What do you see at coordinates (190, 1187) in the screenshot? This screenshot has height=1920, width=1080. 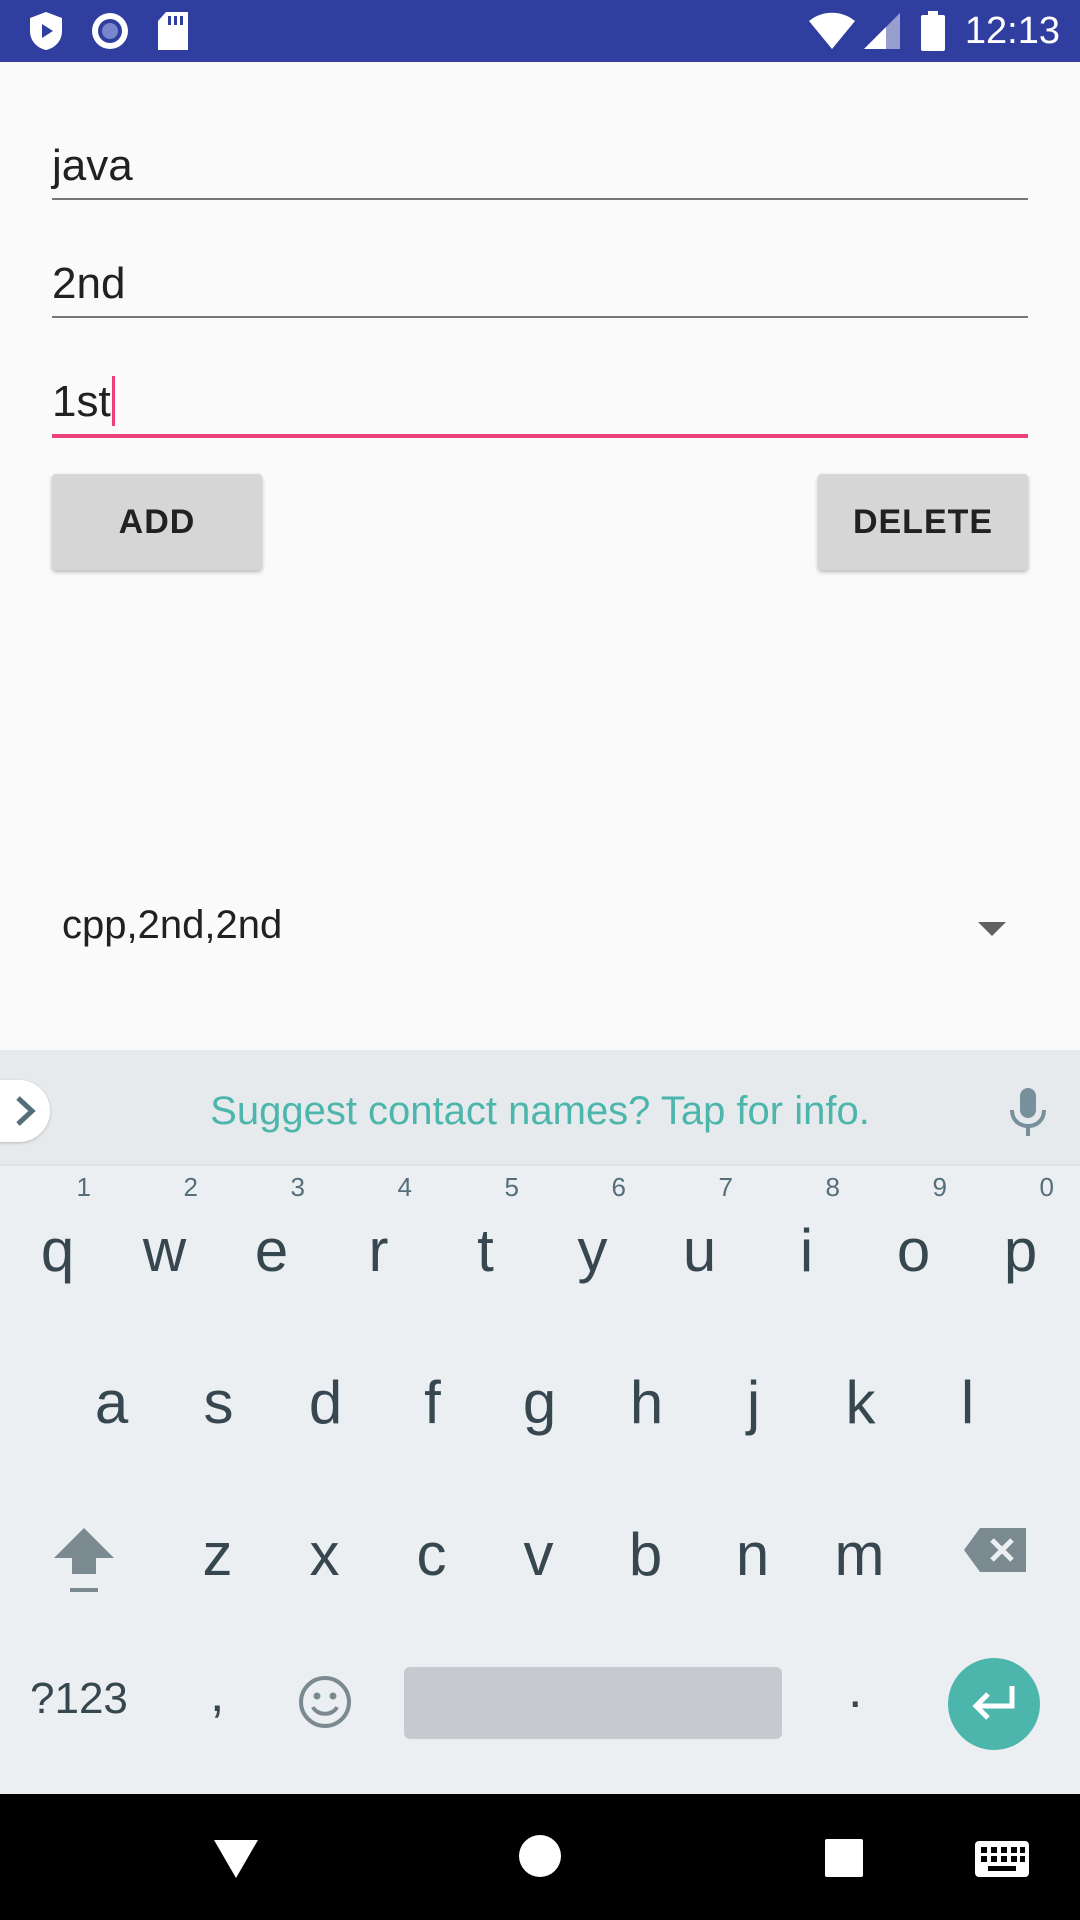 I see `key-w-number-hint: 2` at bounding box center [190, 1187].